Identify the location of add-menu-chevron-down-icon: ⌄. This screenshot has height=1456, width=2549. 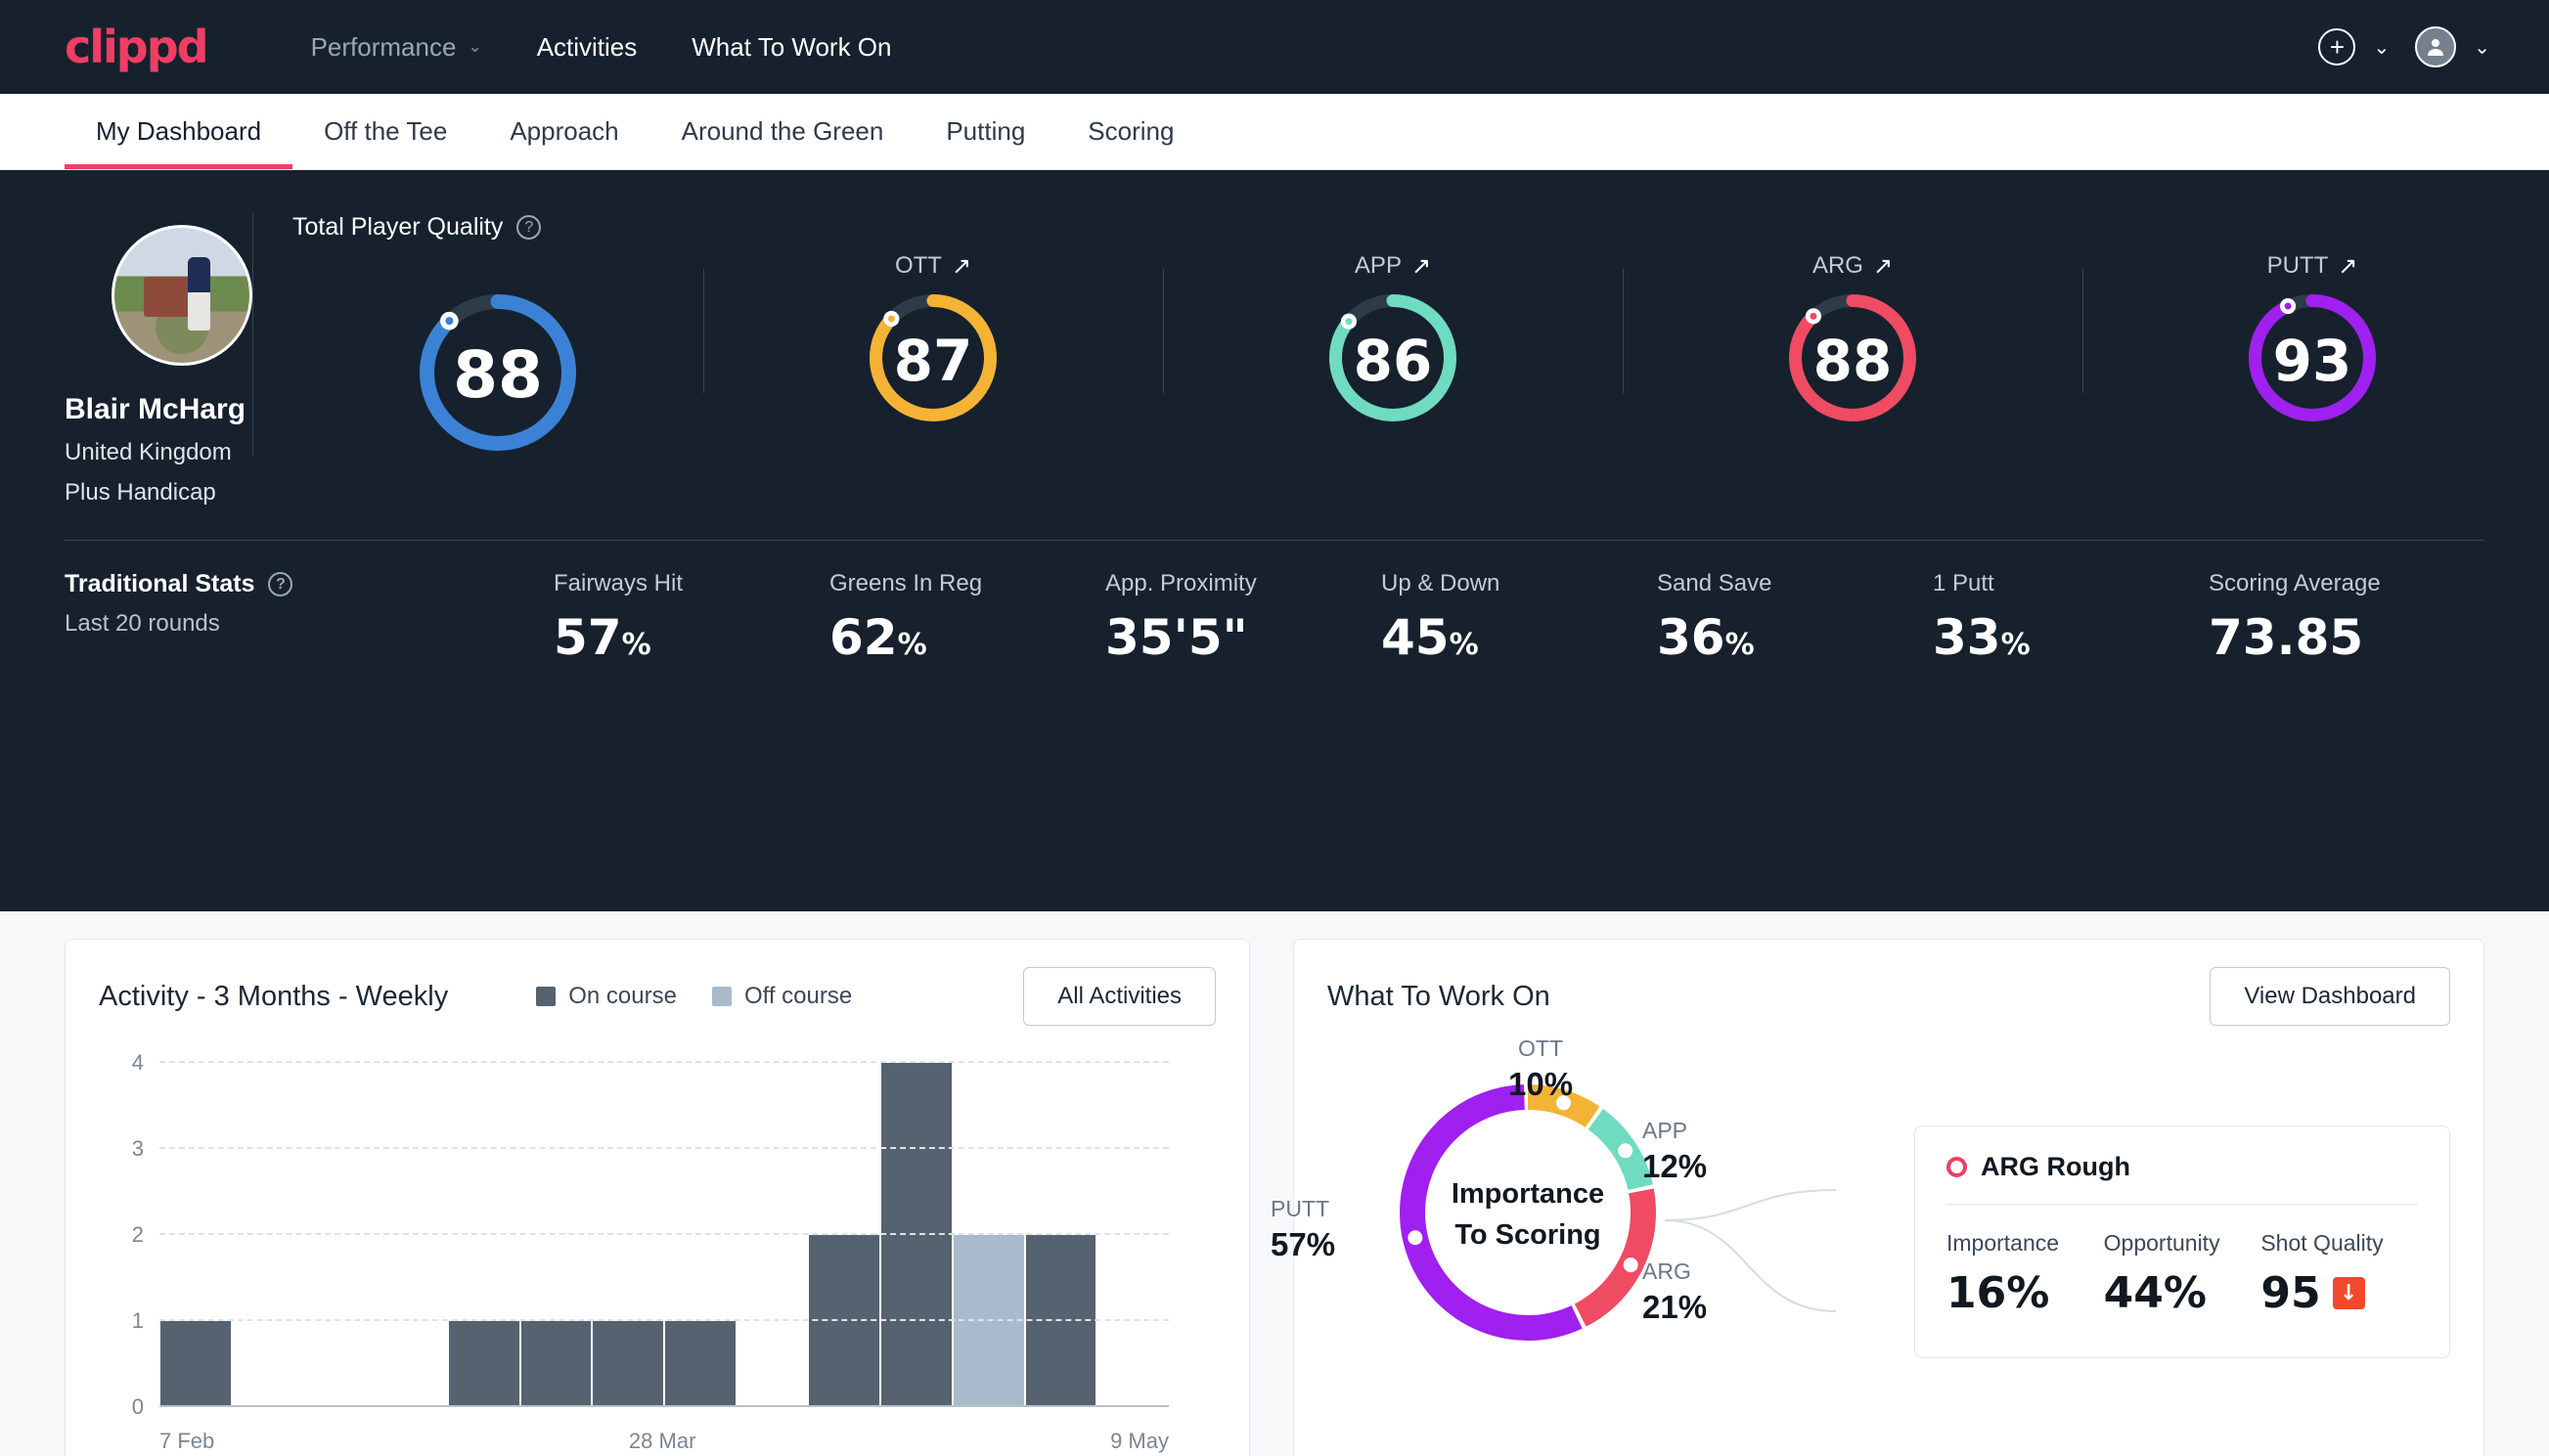
(2382, 47).